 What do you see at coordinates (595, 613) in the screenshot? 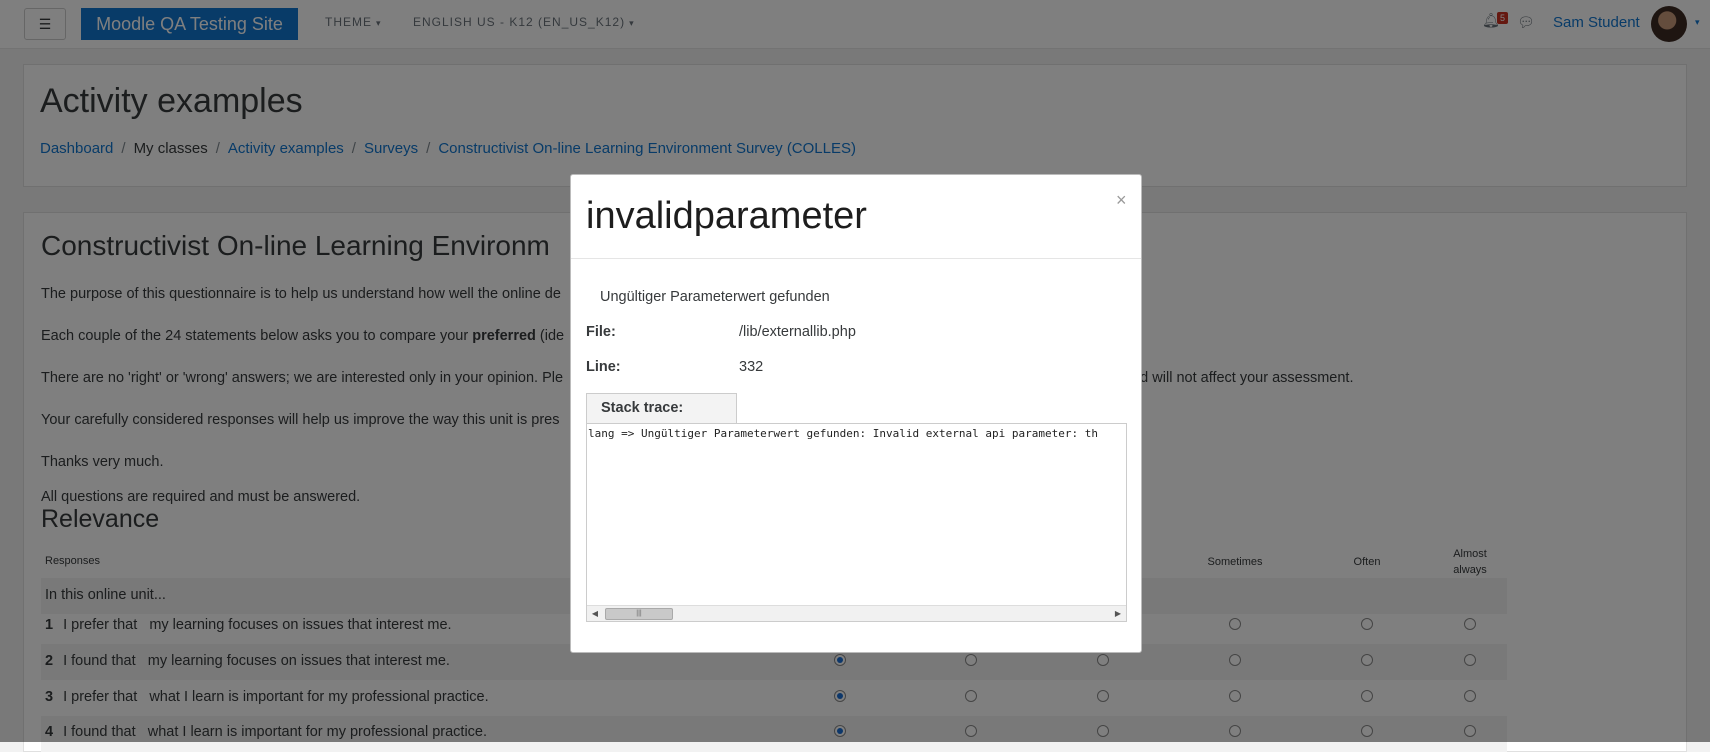
I see `scroll-left-icon: ◀` at bounding box center [595, 613].